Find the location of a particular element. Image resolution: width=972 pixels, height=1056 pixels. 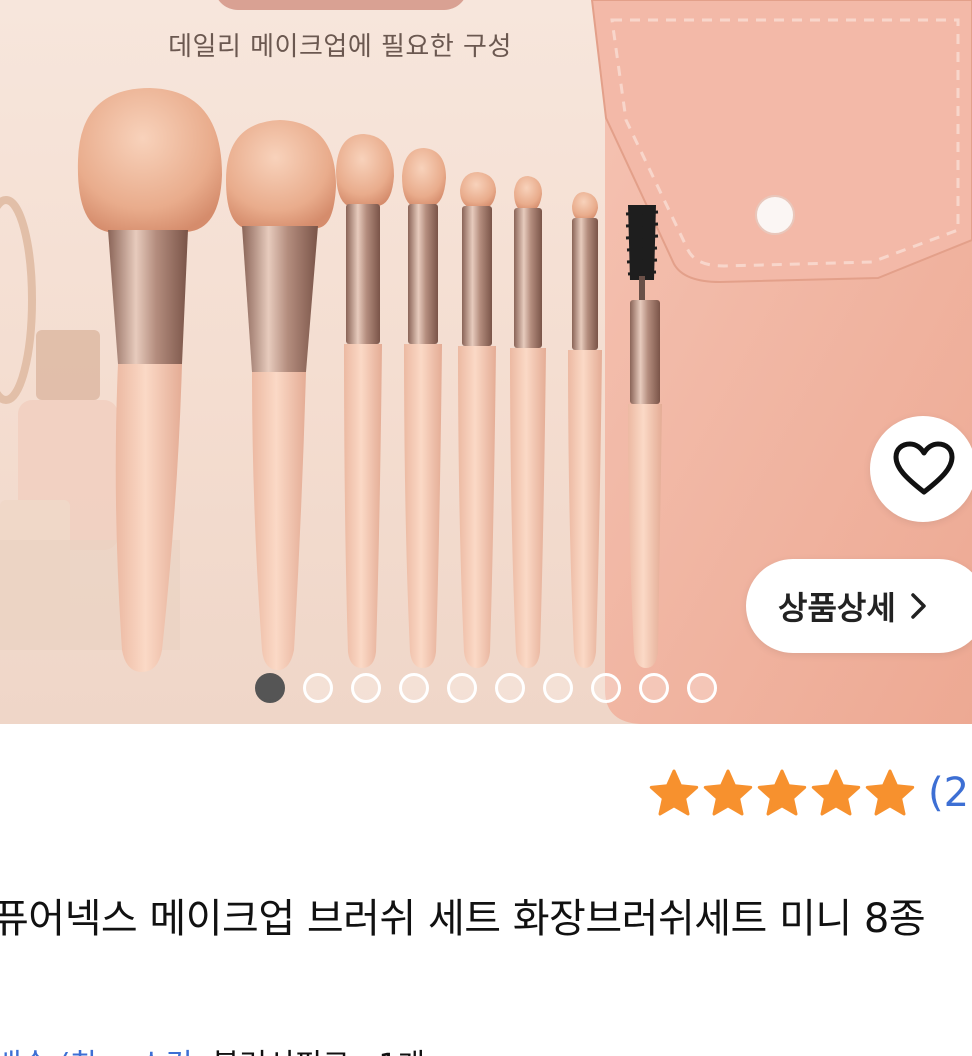

heart-outline-icon is located at coordinates (924, 468).